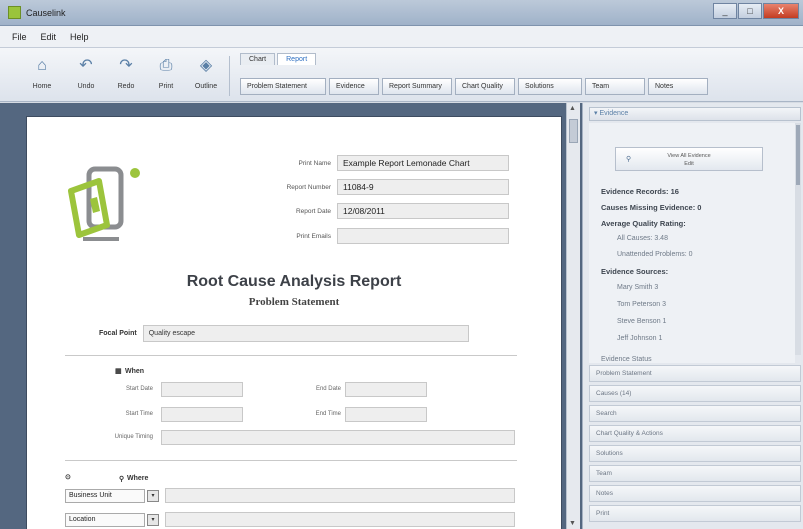 This screenshot has height=529, width=803. Describe the element at coordinates (637, 287) in the screenshot. I see `evidence-source-item: Mary Smith 3` at that location.